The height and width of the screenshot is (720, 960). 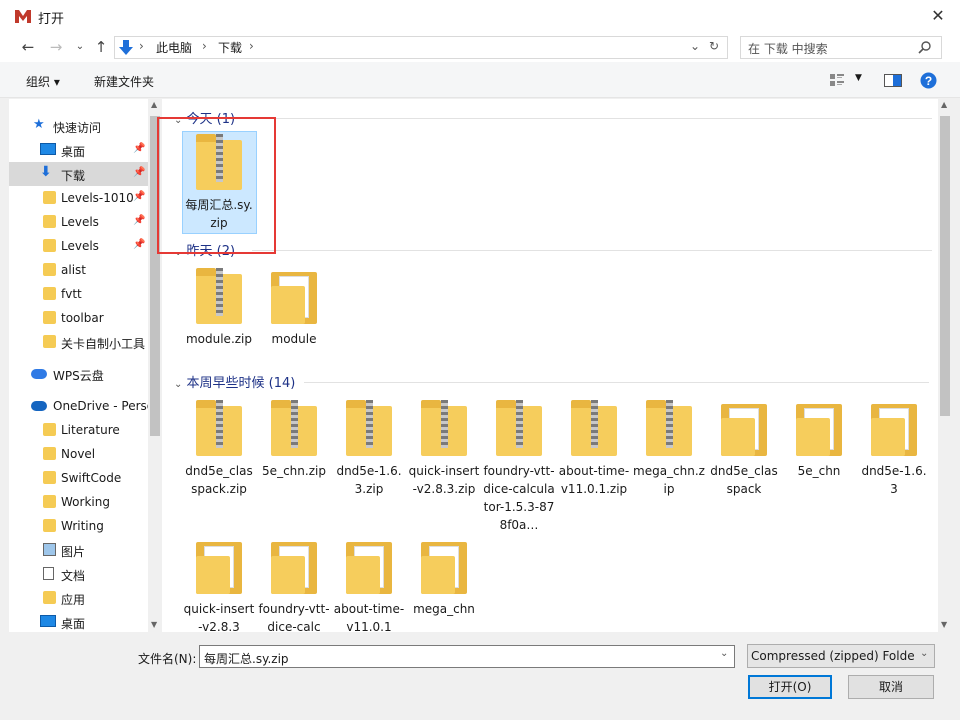 What do you see at coordinates (56, 47) in the screenshot?
I see `forward-arrow-icon: →` at bounding box center [56, 47].